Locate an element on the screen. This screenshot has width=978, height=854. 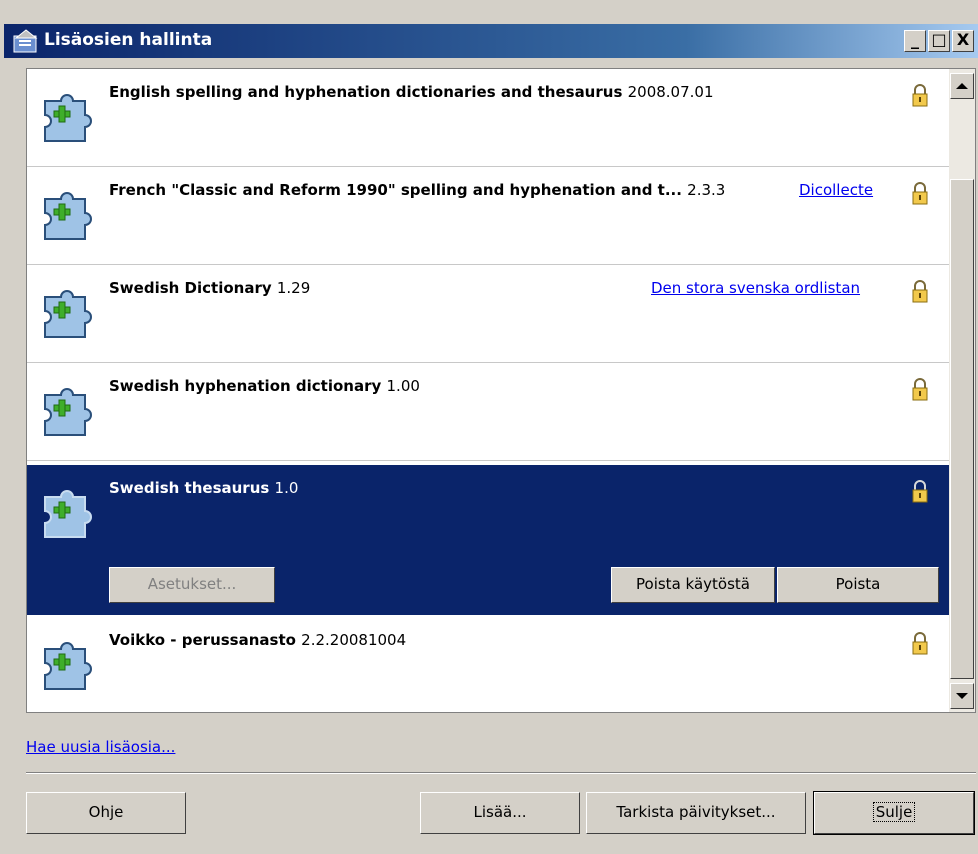
scroll-thumb is located at coordinates (962, 429).